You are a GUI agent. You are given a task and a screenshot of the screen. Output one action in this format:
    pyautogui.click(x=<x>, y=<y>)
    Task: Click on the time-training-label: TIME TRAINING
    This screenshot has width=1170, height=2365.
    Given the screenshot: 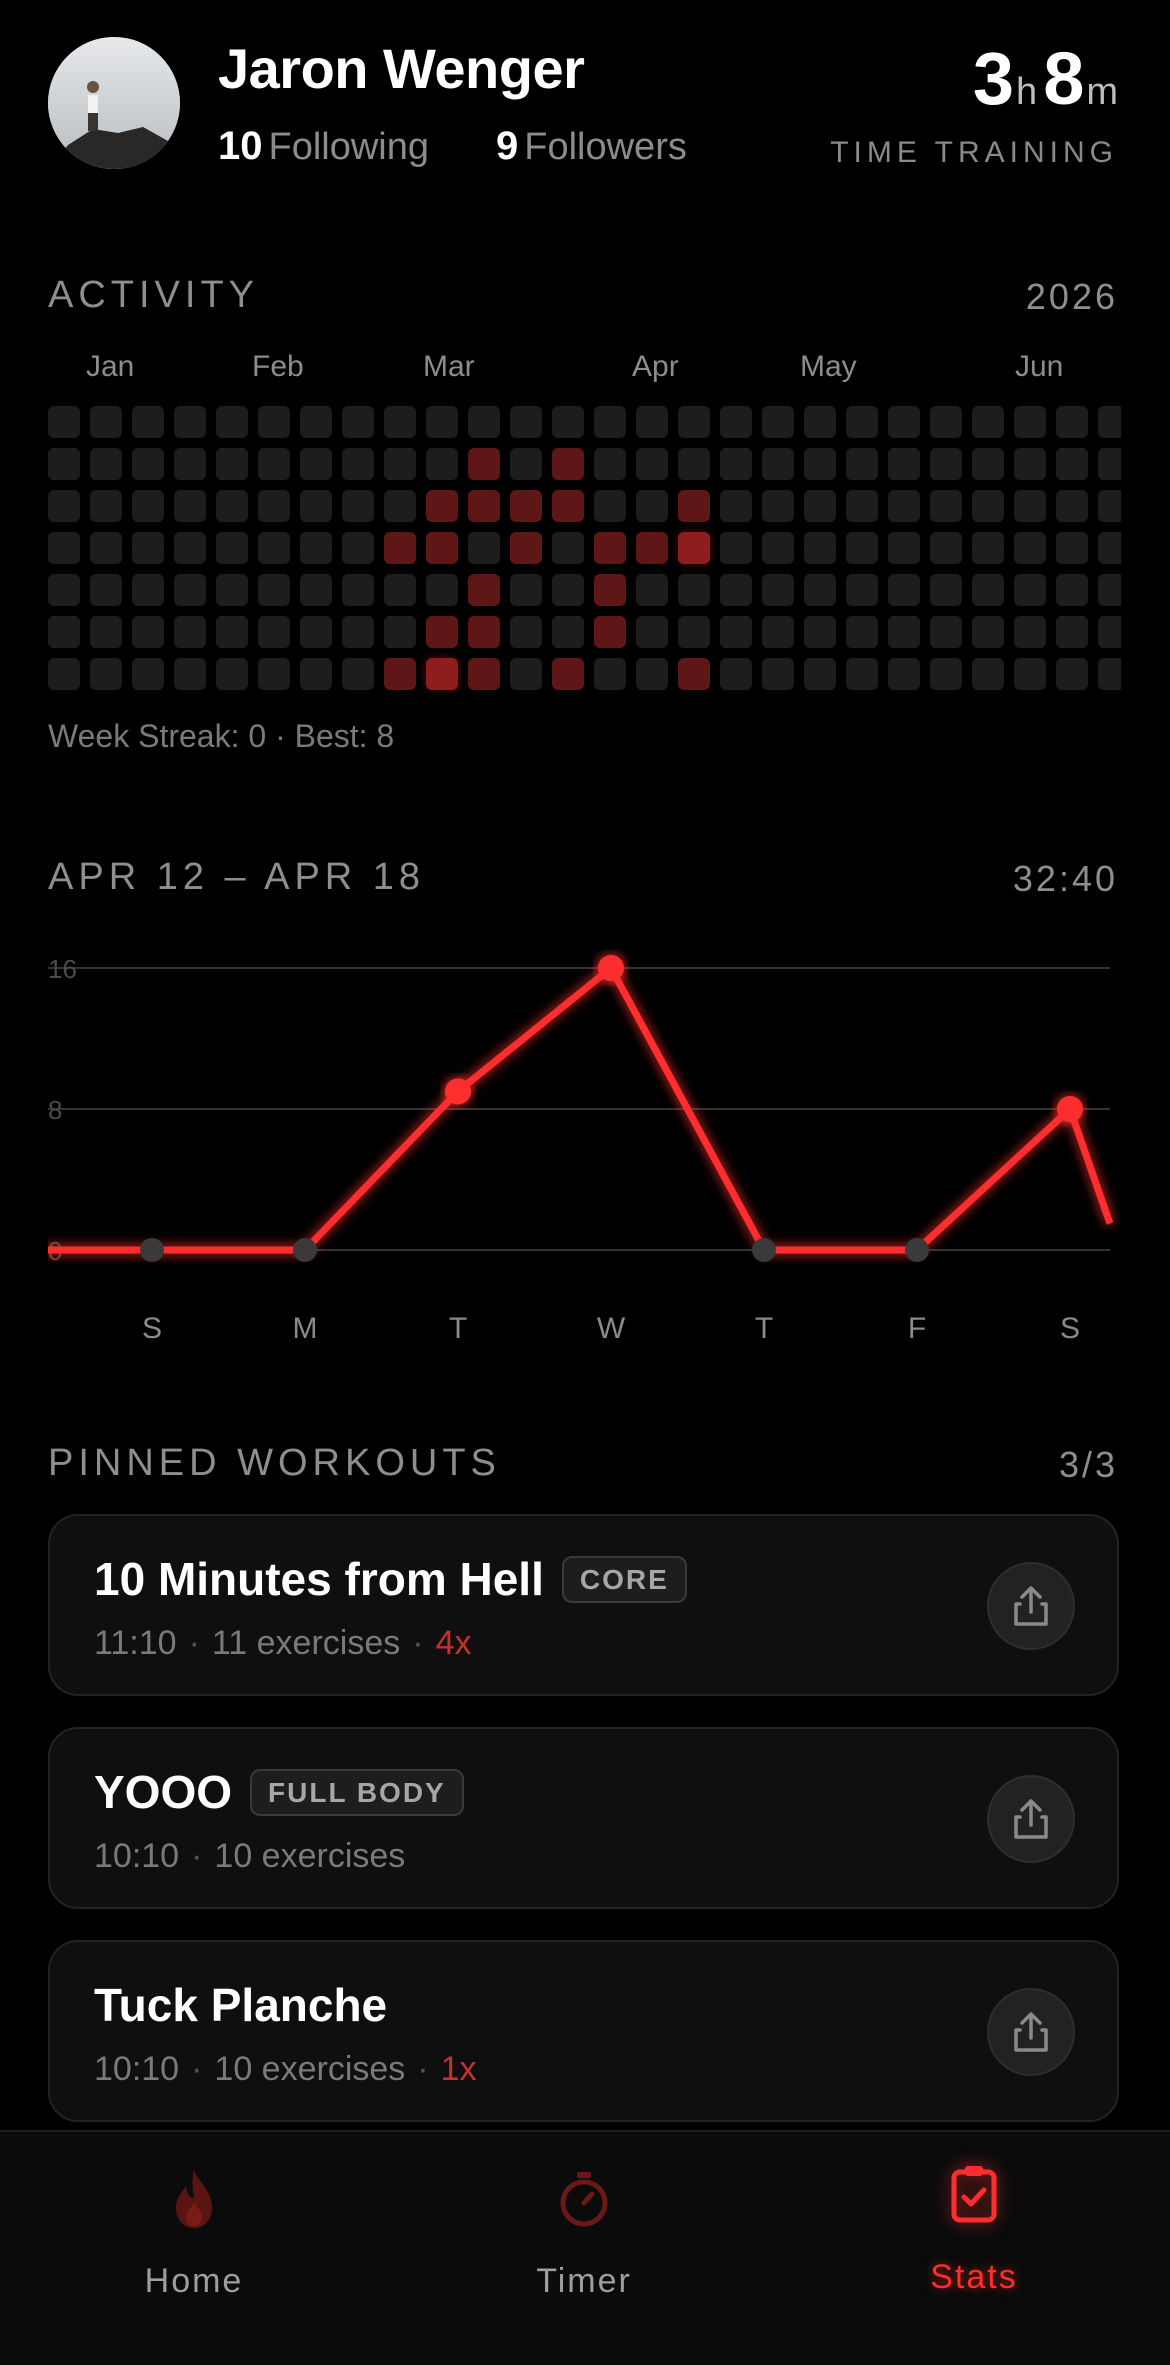 What is the action you would take?
    pyautogui.click(x=974, y=152)
    